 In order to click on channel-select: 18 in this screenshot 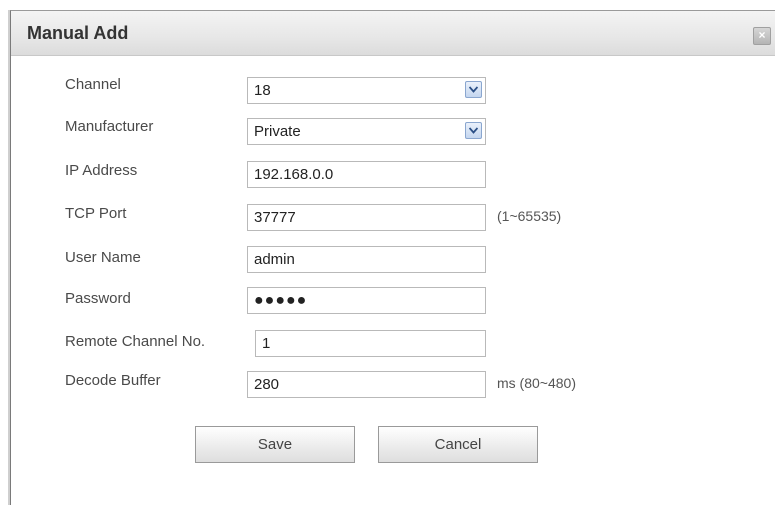, I will do `click(366, 90)`.